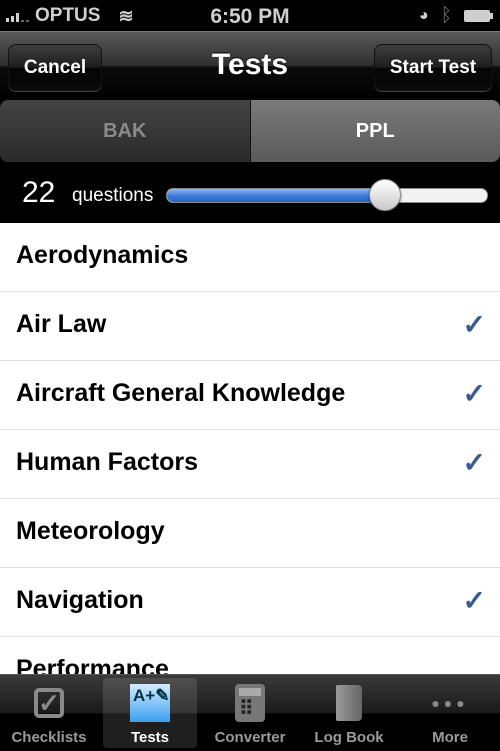  Describe the element at coordinates (450, 713) in the screenshot. I see `tab-more: ●●● More` at that location.